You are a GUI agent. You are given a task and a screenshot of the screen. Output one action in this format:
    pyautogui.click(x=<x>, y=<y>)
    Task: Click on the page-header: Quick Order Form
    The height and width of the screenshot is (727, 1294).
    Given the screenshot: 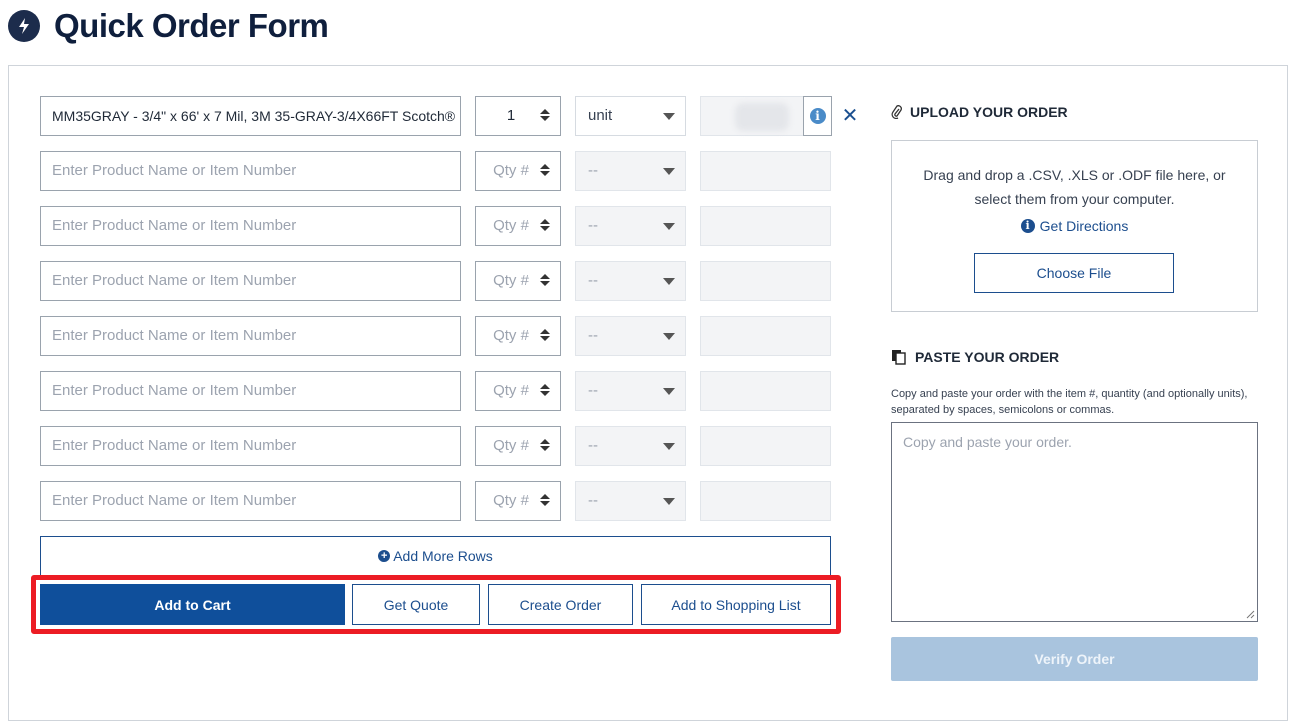 What is the action you would take?
    pyautogui.click(x=168, y=26)
    